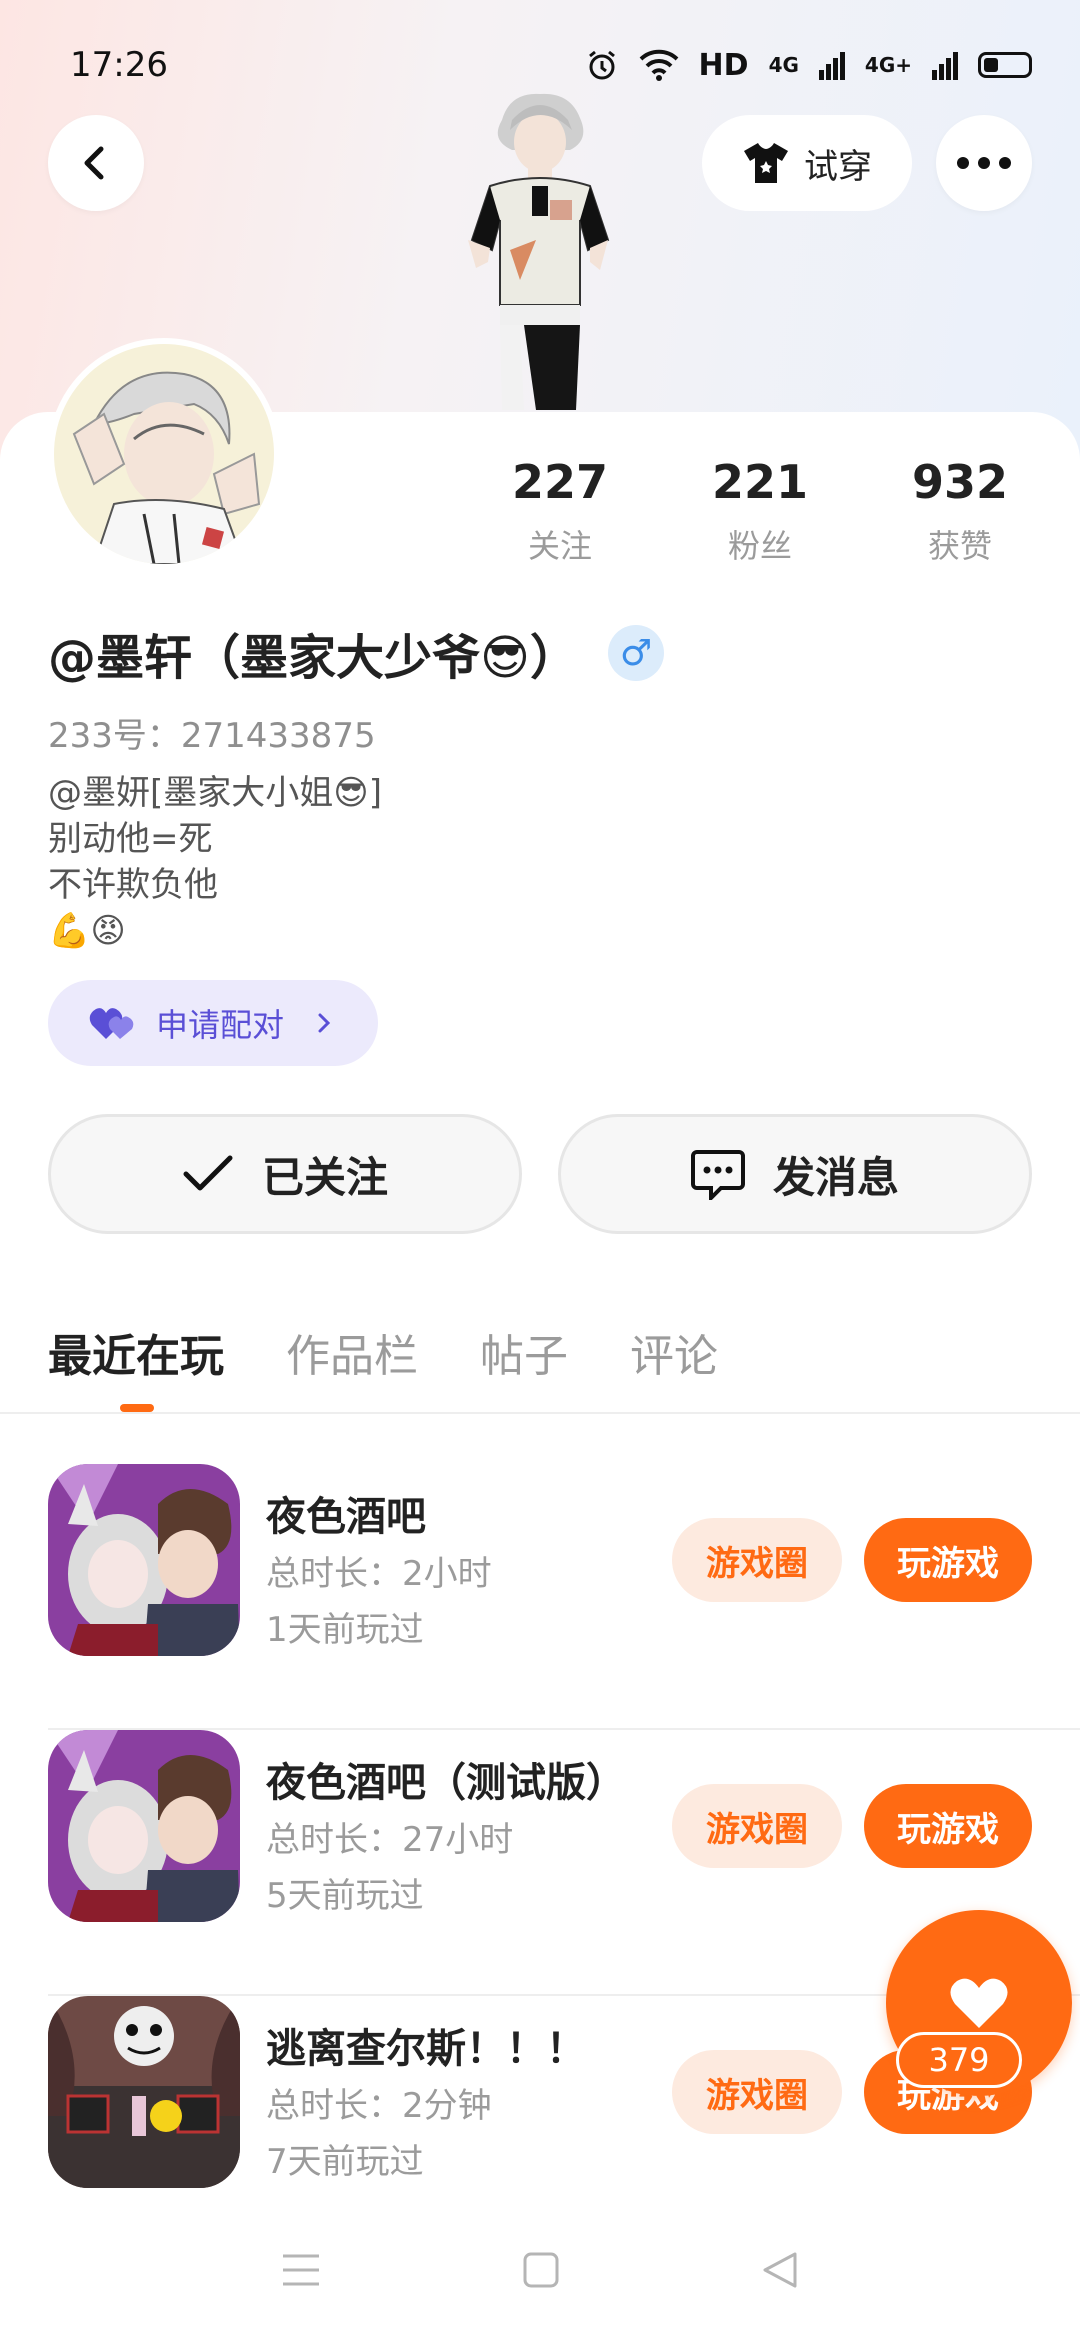  I want to click on stat-label: 粉丝, so click(759, 546).